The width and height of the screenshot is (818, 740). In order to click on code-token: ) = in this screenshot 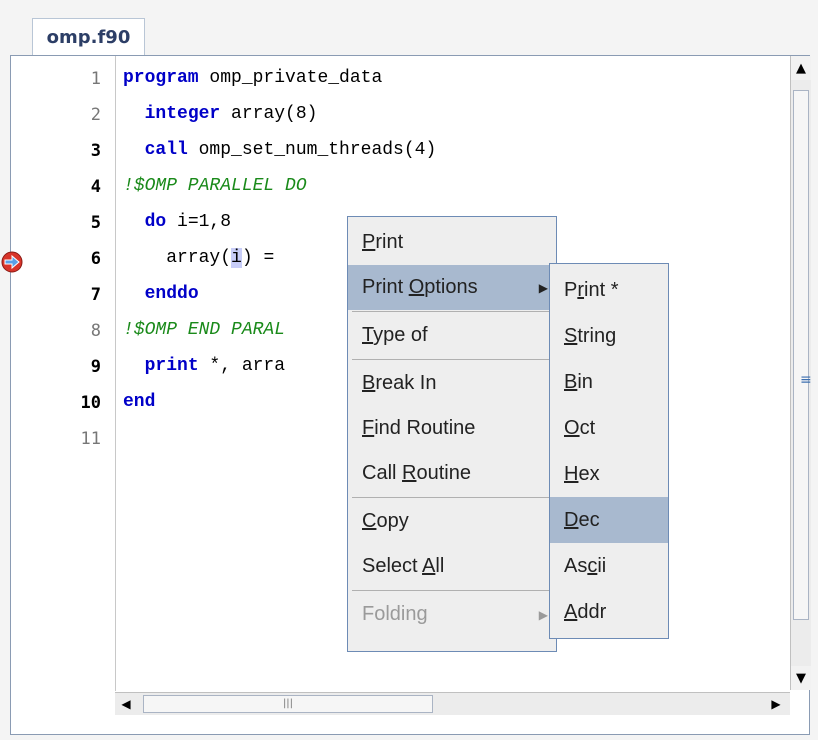, I will do `click(258, 258)`.